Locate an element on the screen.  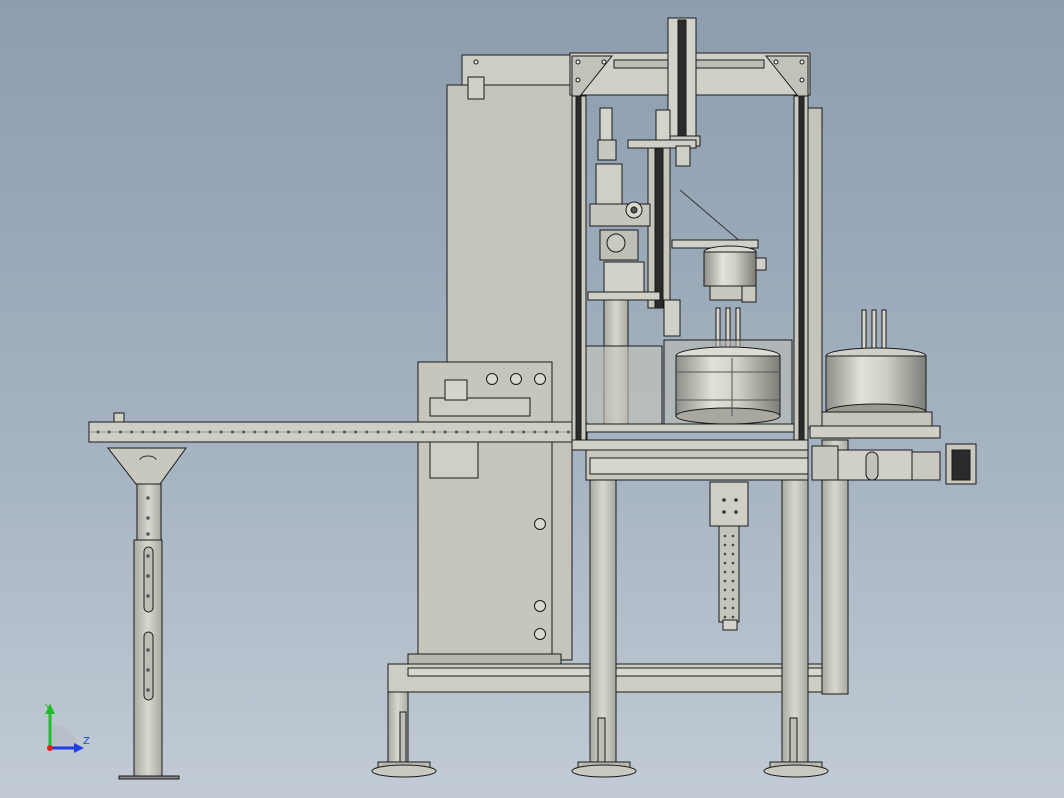
view-orientation-triad: Y Z is located at coordinates (67, 728).